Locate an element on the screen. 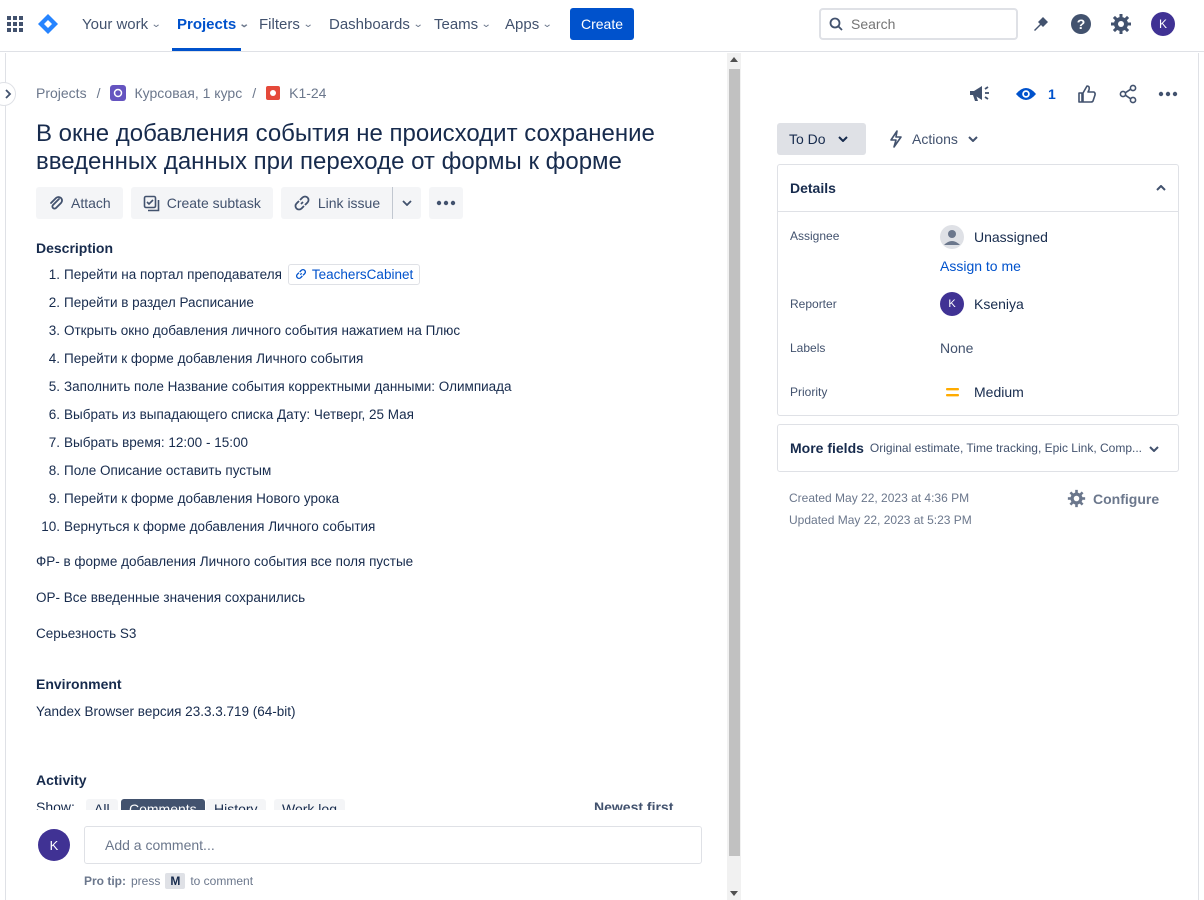 The width and height of the screenshot is (1204, 900). assignee-value: Unassigned is located at coordinates (994, 237).